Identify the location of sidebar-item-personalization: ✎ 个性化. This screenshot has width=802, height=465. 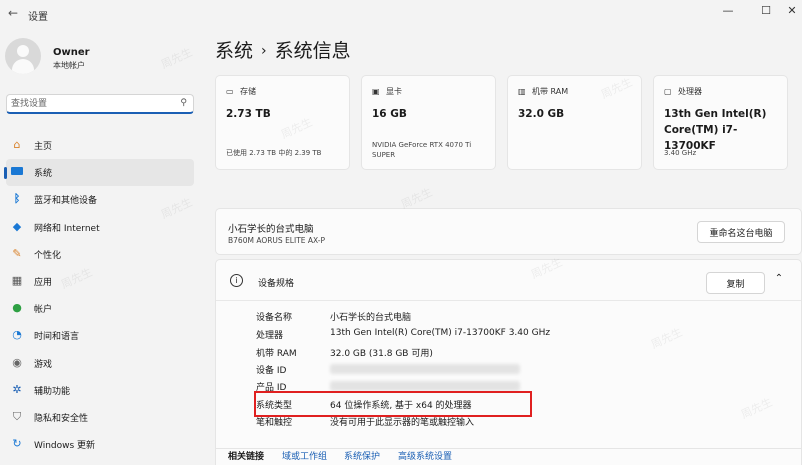
(100, 254).